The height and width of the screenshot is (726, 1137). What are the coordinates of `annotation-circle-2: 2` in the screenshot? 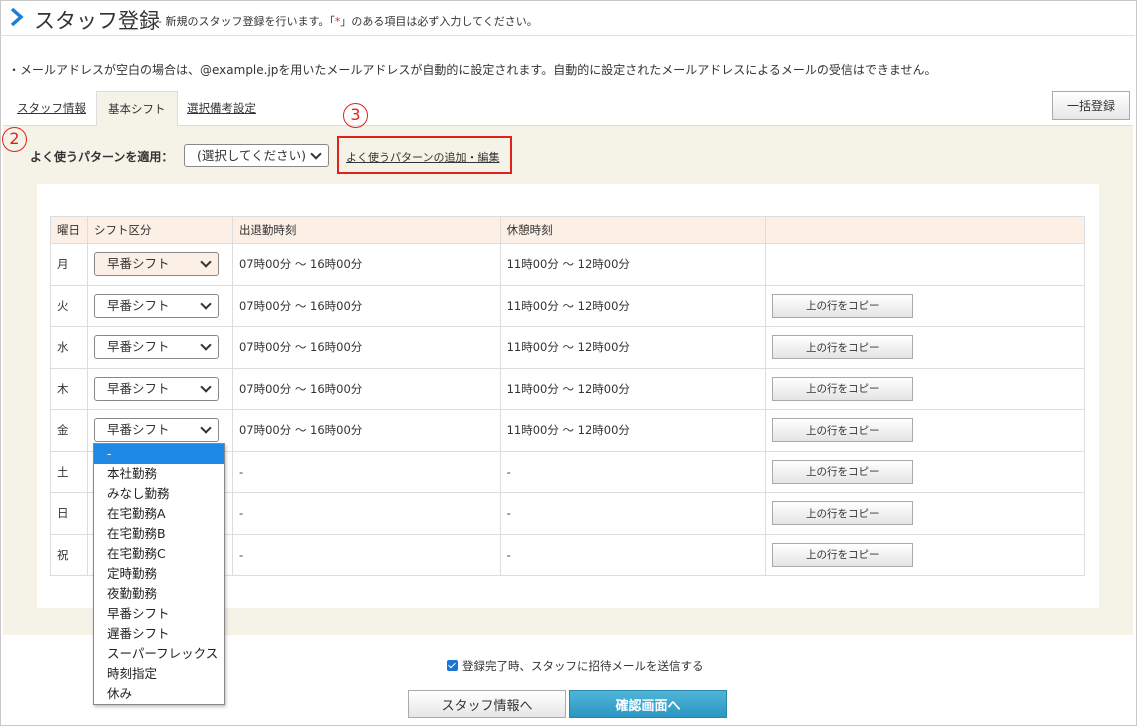 It's located at (14, 139).